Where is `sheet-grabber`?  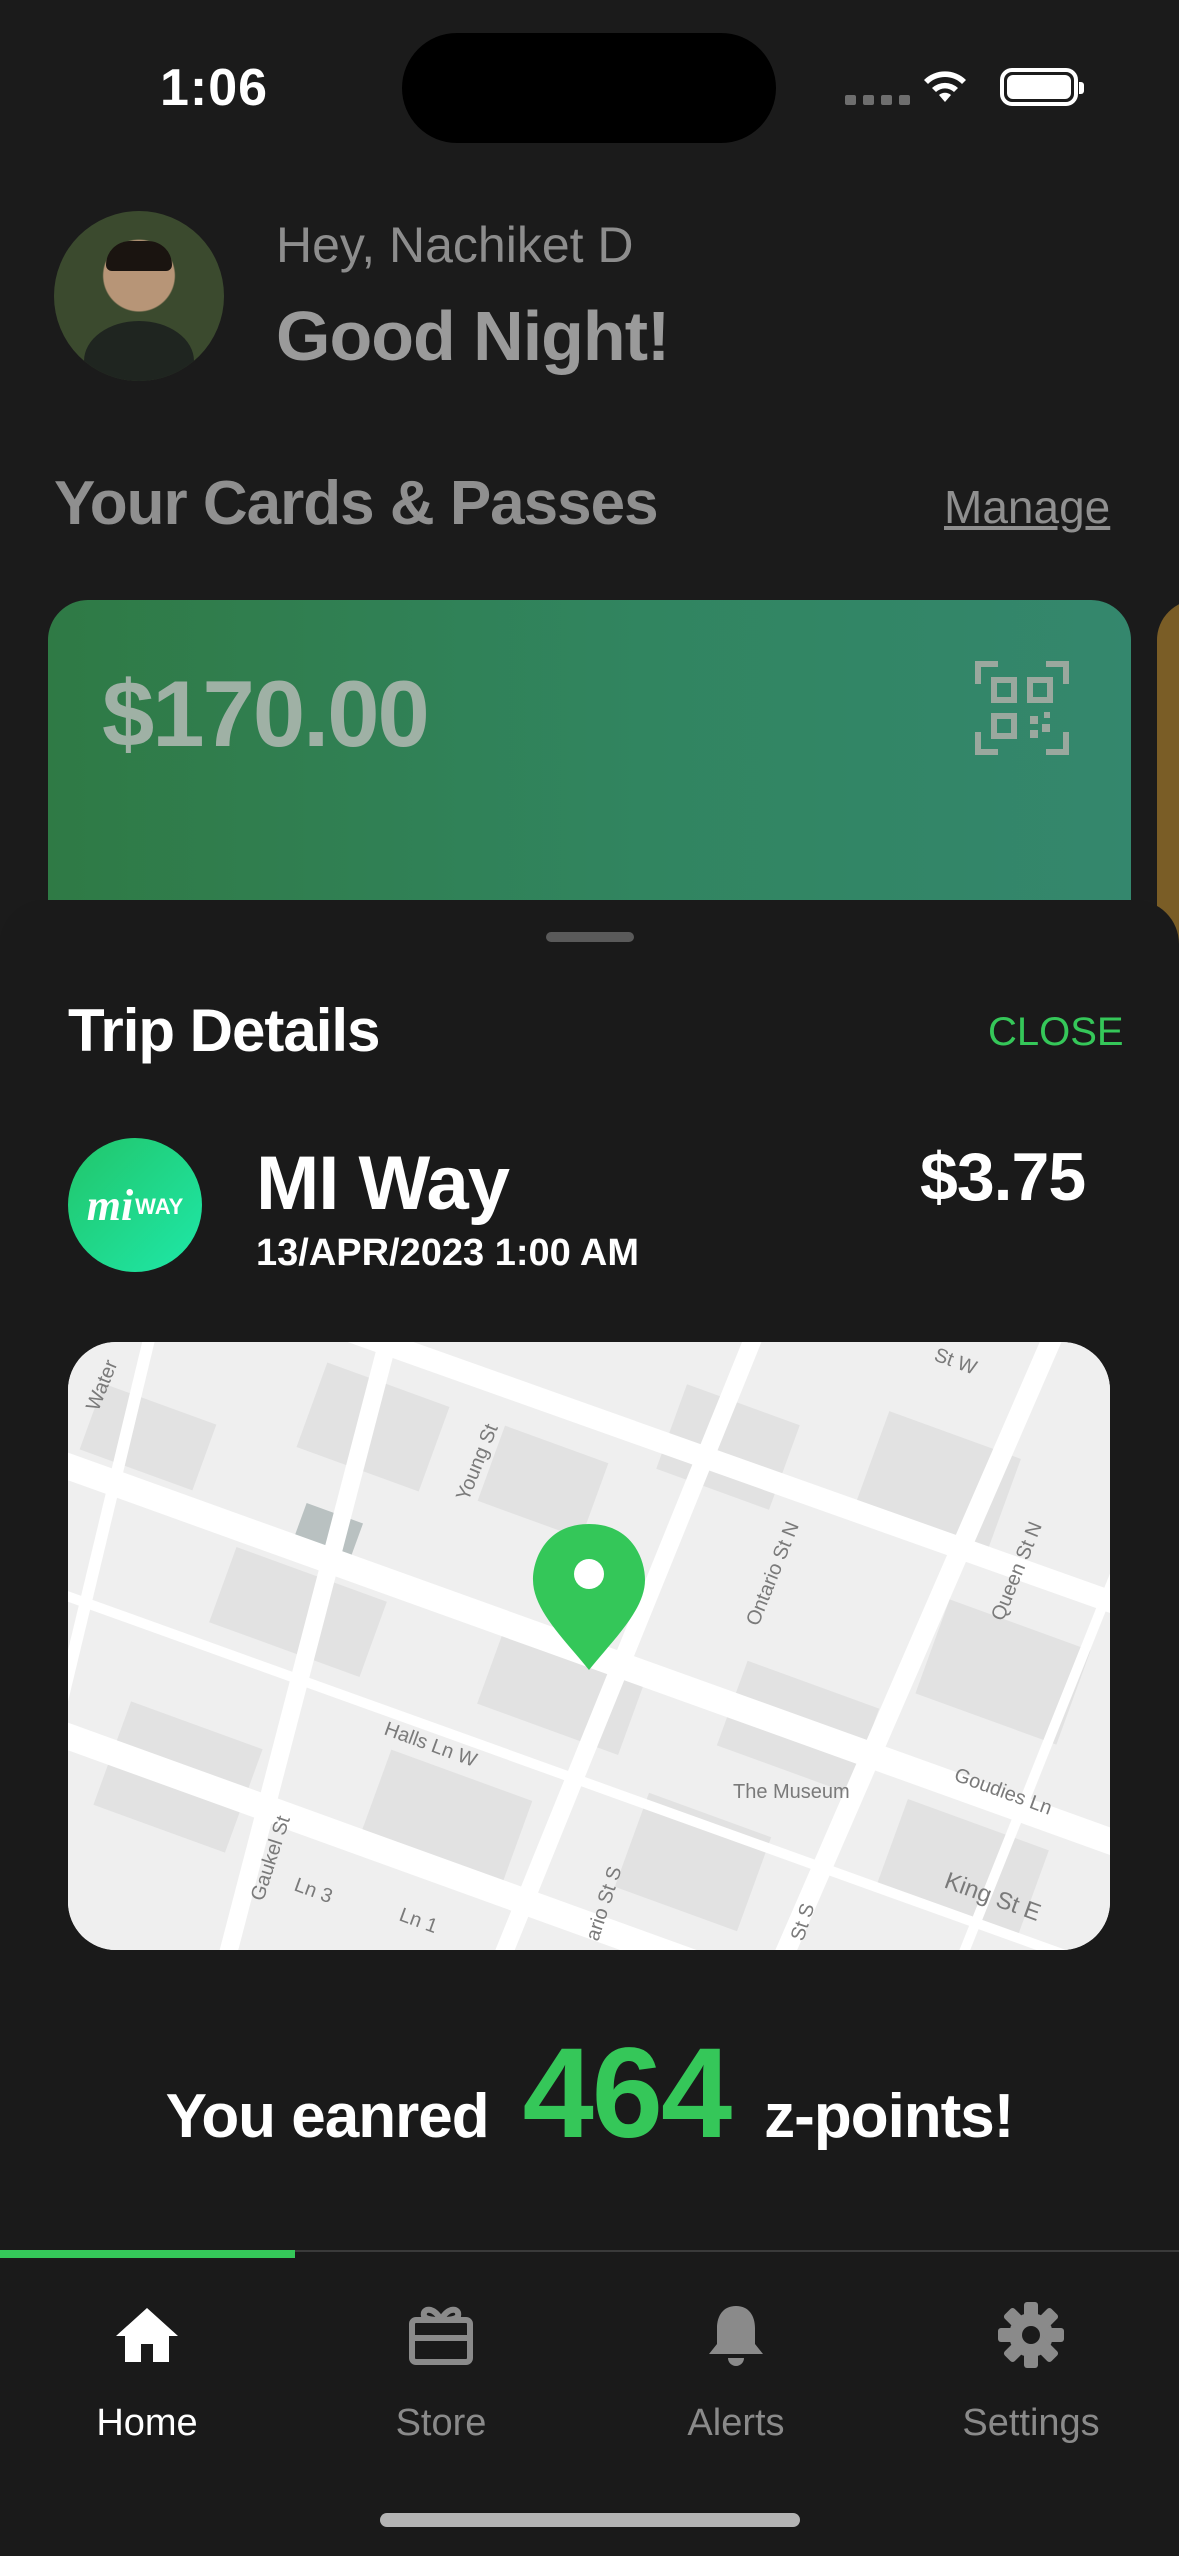 sheet-grabber is located at coordinates (590, 937).